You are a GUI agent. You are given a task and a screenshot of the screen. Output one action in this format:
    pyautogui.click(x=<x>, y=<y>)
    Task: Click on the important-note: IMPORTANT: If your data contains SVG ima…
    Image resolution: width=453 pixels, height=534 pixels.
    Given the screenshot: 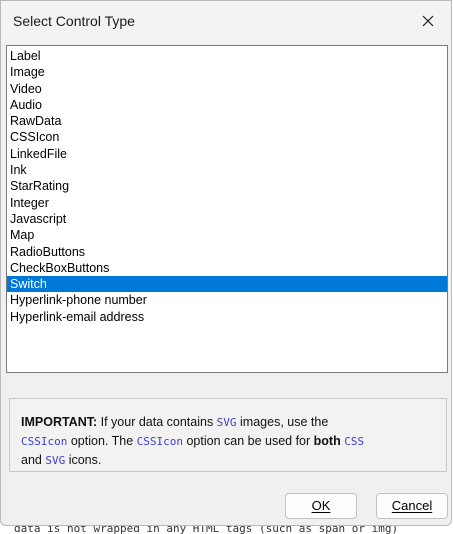 What is the action you would take?
    pyautogui.click(x=228, y=435)
    